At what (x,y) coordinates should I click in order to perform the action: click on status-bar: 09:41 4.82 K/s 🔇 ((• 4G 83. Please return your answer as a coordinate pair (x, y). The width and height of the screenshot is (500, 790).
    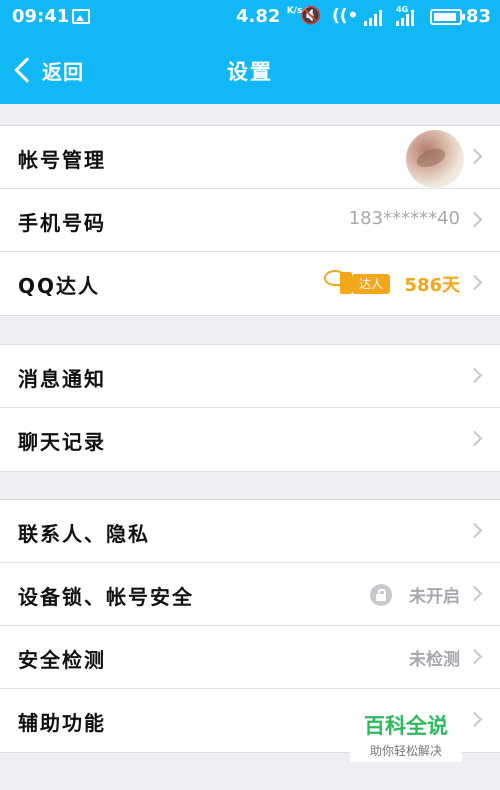
    Looking at the image, I should click on (250, 17).